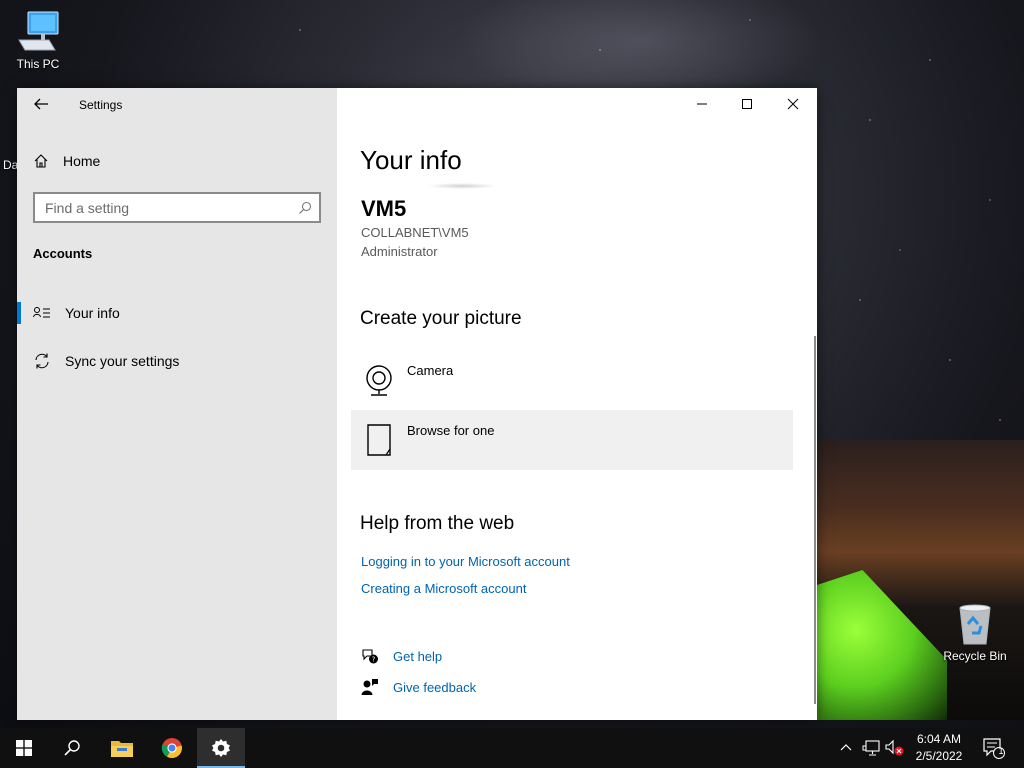 This screenshot has width=1024, height=768. What do you see at coordinates (441, 318) in the screenshot?
I see `create-picture-header: Create your picture` at bounding box center [441, 318].